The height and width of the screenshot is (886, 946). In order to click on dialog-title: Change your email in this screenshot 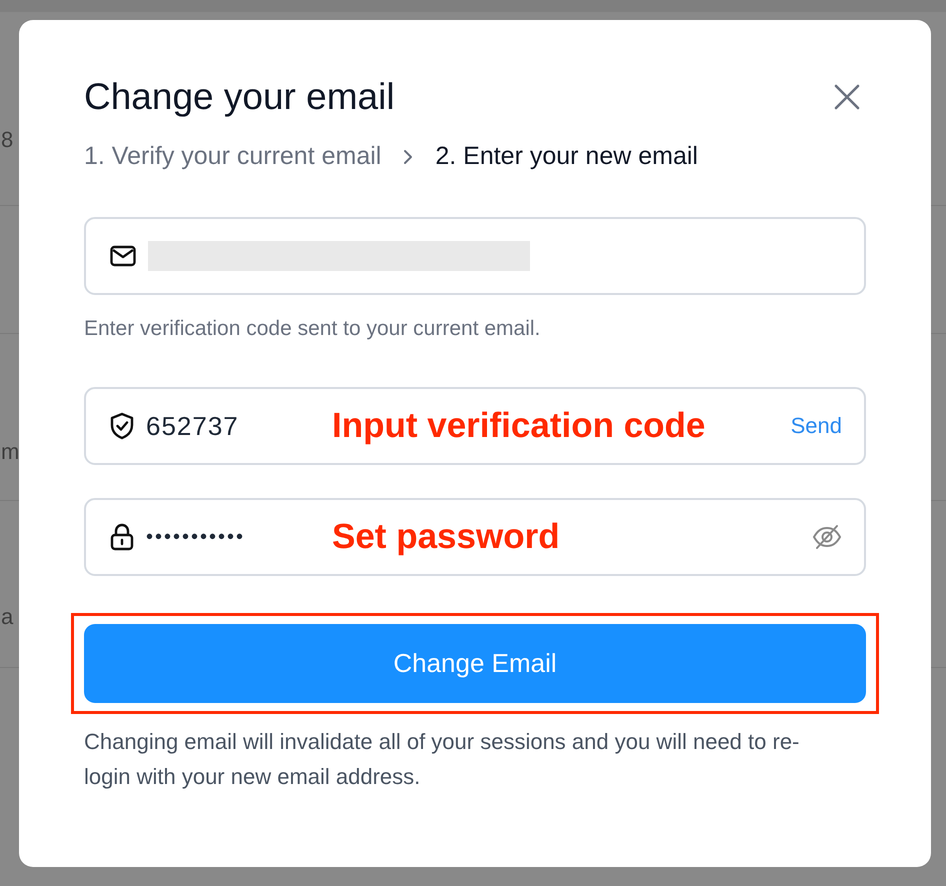, I will do `click(239, 97)`.